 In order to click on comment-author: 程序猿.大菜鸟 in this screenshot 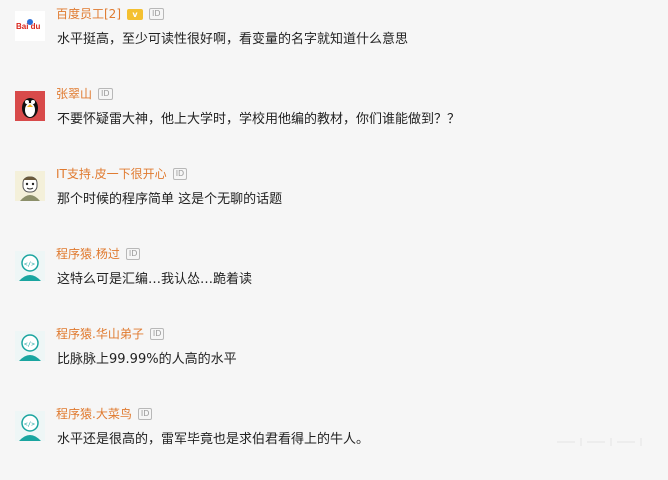, I will do `click(94, 414)`.